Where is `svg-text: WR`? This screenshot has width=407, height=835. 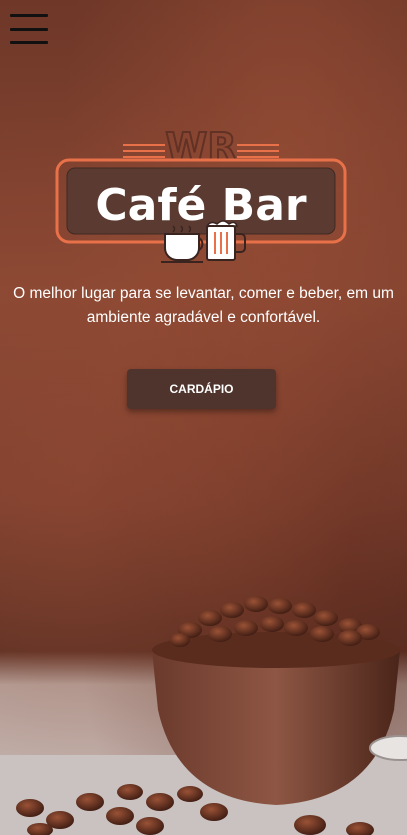 svg-text: WR is located at coordinates (200, 147).